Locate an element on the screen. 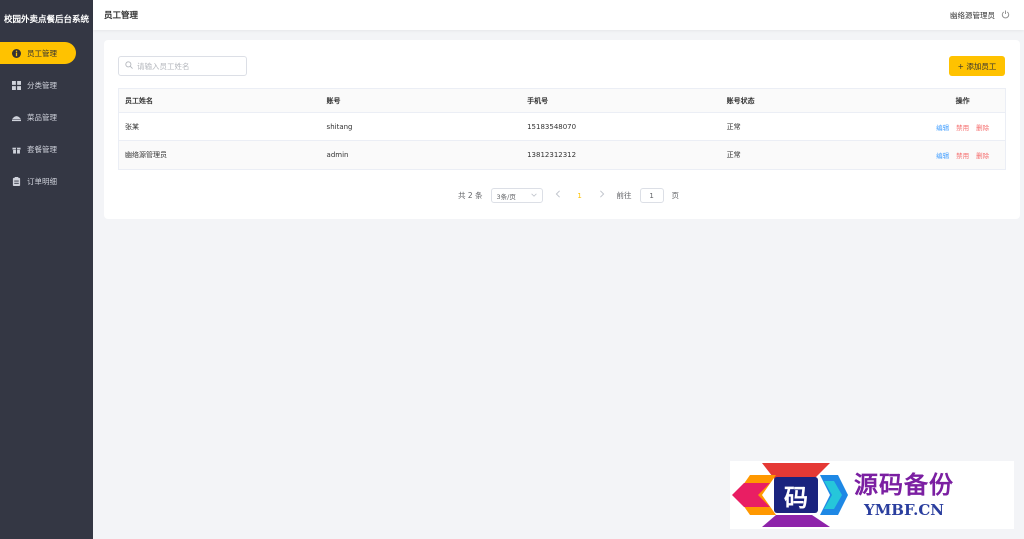 The height and width of the screenshot is (539, 1024). prev-page-button is located at coordinates (558, 195).